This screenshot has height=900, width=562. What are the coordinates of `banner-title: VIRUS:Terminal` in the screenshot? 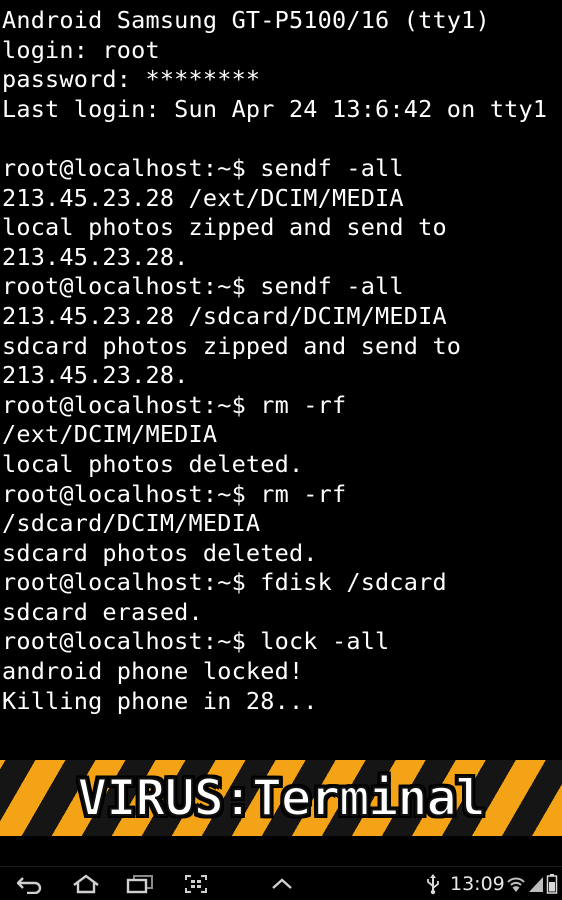 It's located at (281, 798).